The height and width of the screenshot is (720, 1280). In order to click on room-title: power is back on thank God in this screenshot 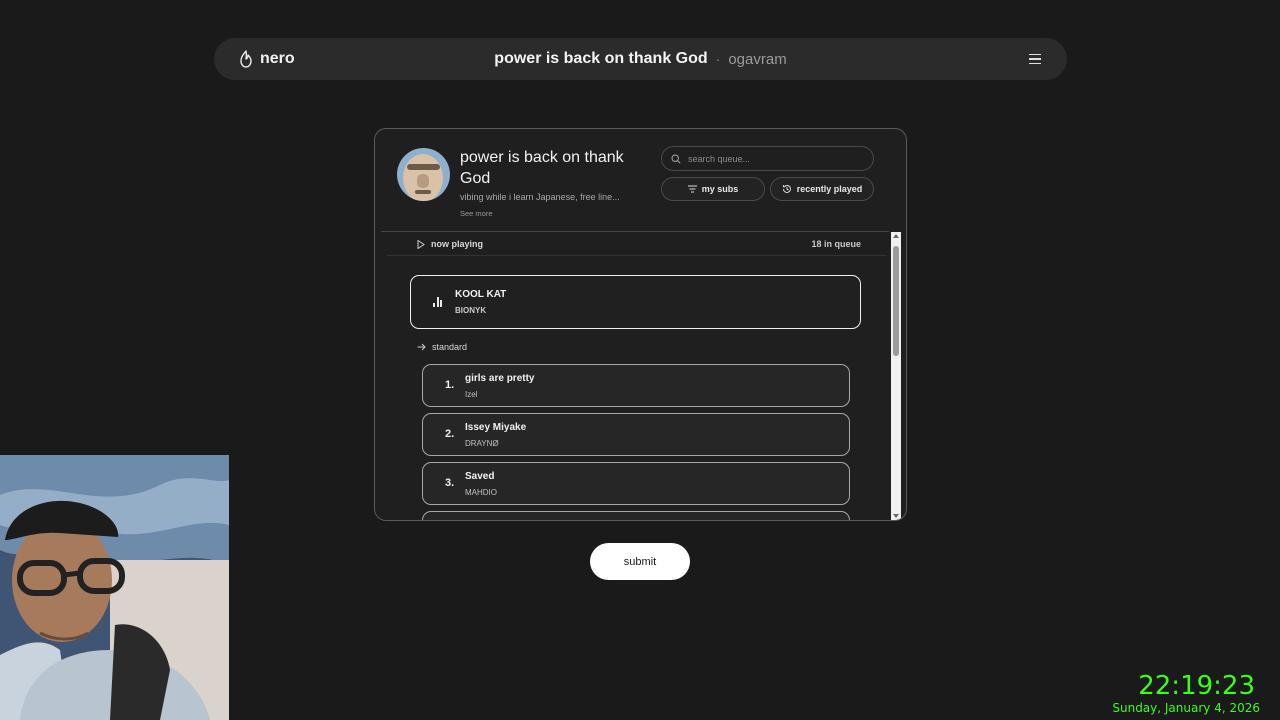, I will do `click(542, 168)`.